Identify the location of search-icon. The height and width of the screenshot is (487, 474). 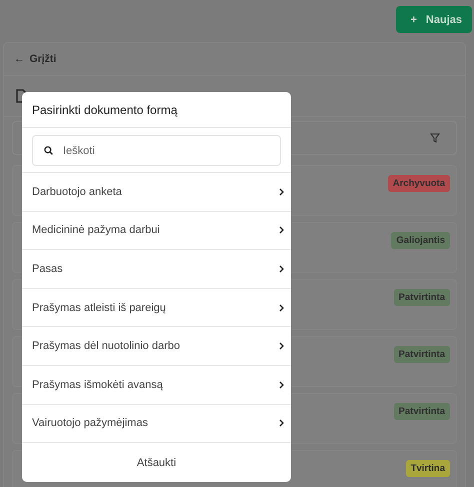
(48, 150).